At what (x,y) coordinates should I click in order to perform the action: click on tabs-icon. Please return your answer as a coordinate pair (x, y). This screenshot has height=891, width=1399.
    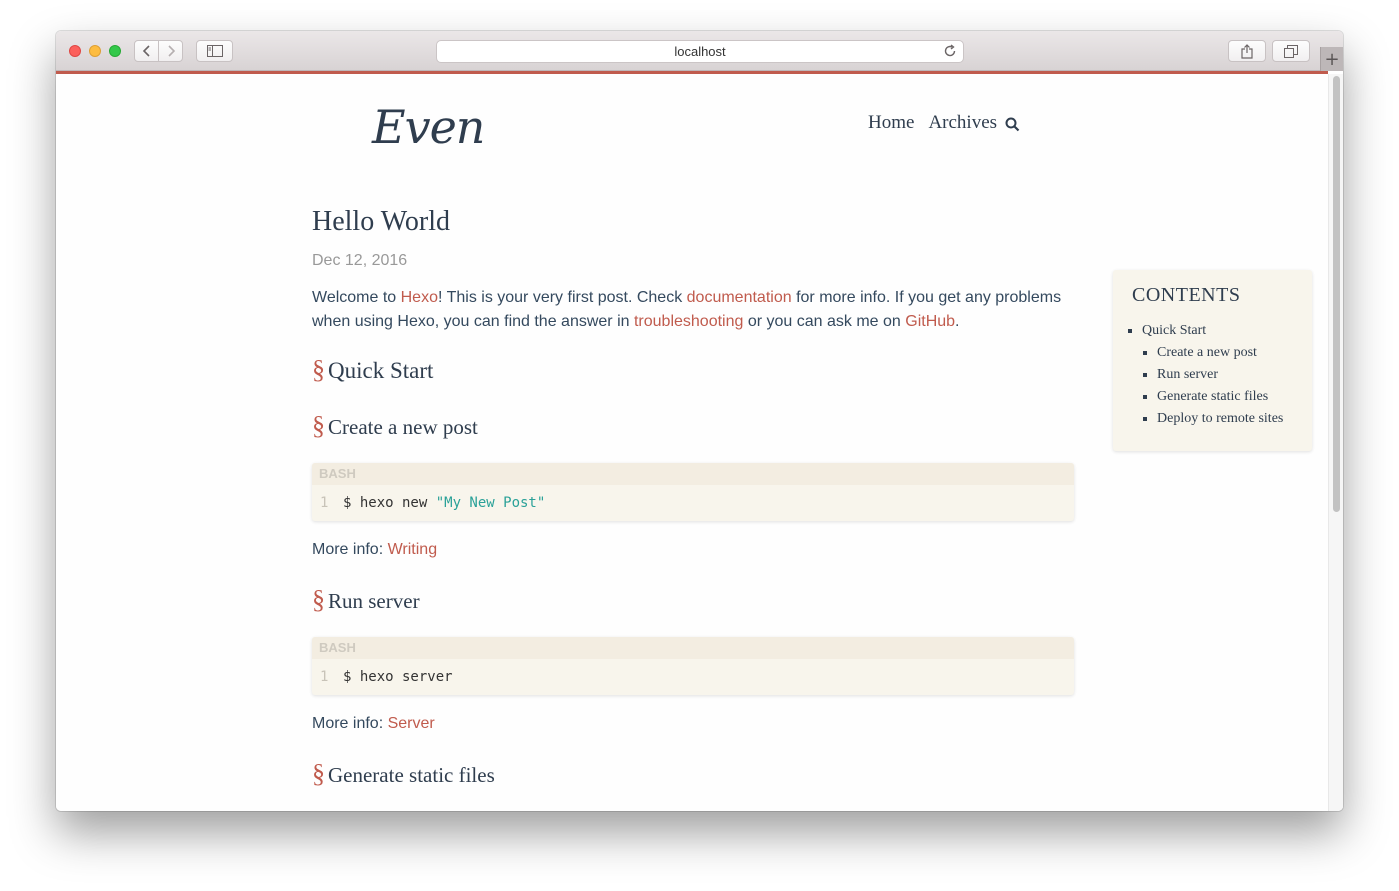
    Looking at the image, I should click on (1291, 51).